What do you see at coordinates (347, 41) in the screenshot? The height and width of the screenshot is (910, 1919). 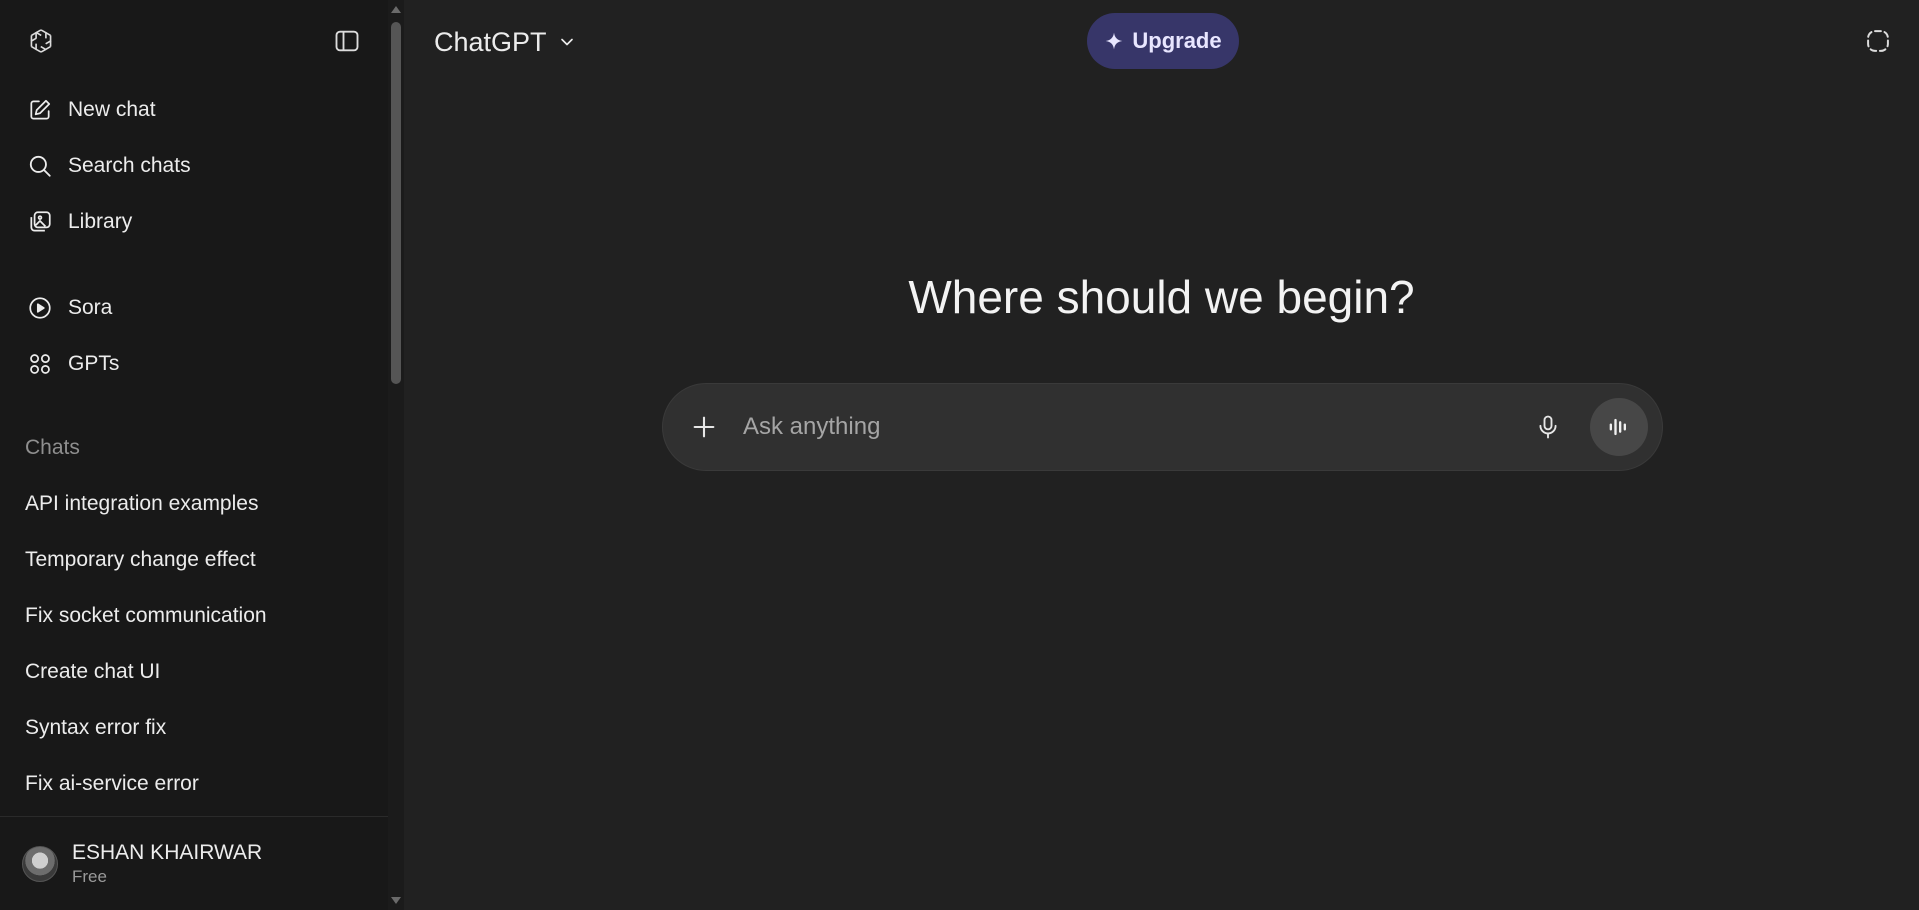 I see `sidebar-toggle-icon` at bounding box center [347, 41].